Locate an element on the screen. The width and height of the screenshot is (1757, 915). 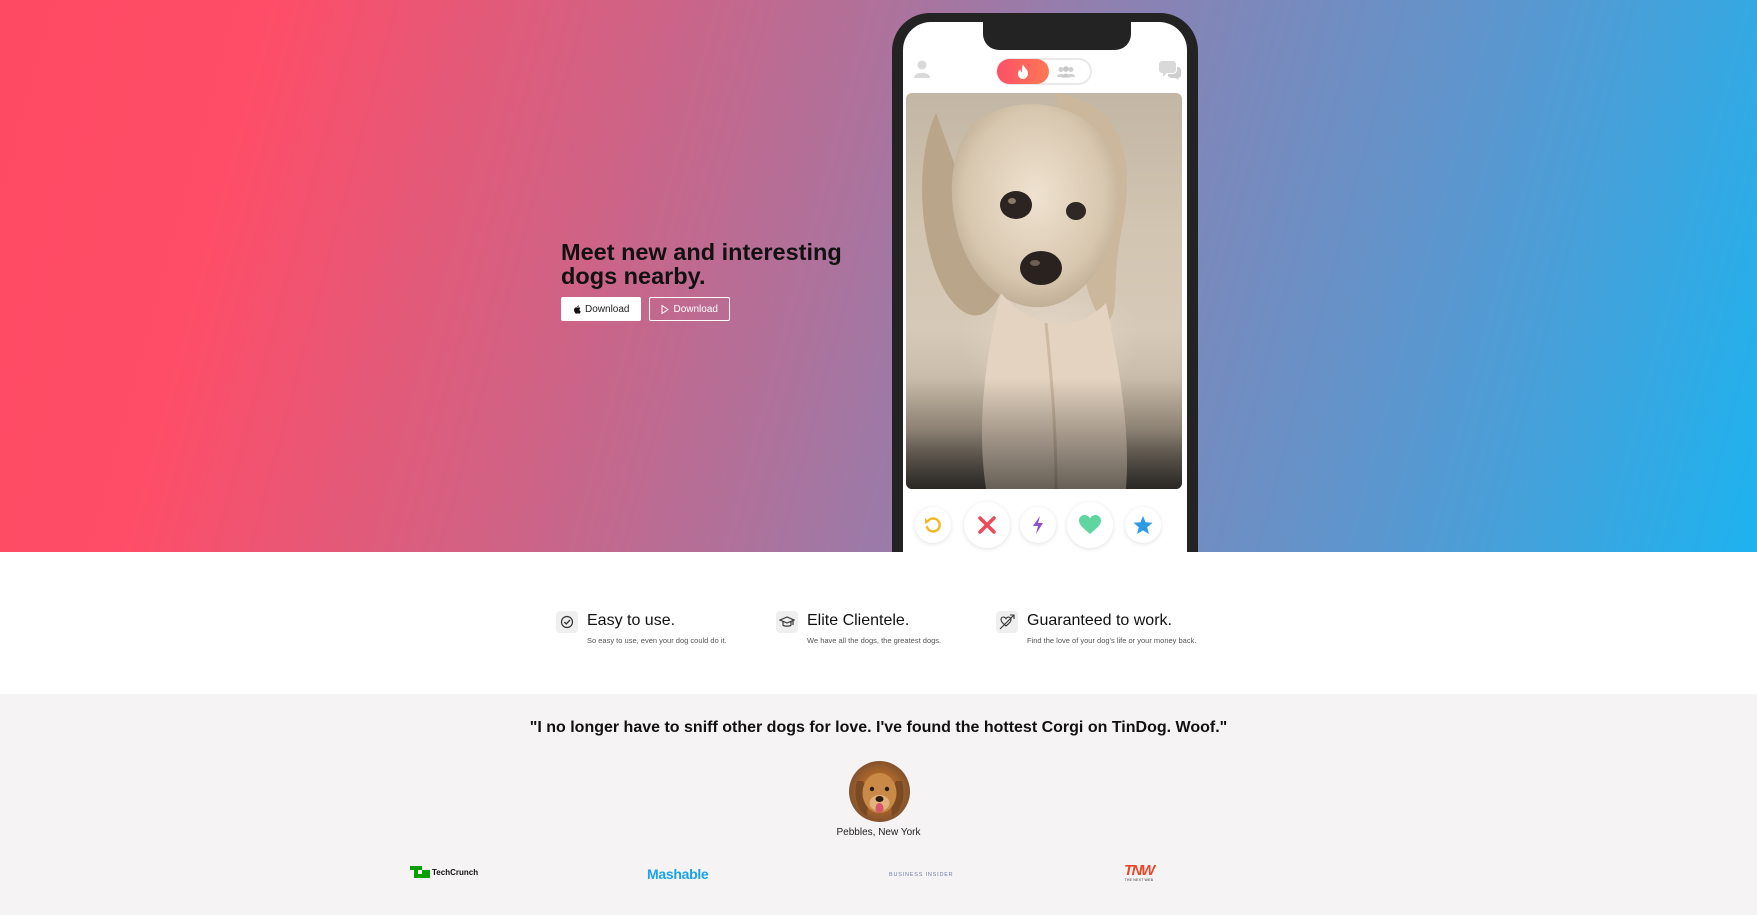
action-buttons-row is located at coordinates (1045, 524).